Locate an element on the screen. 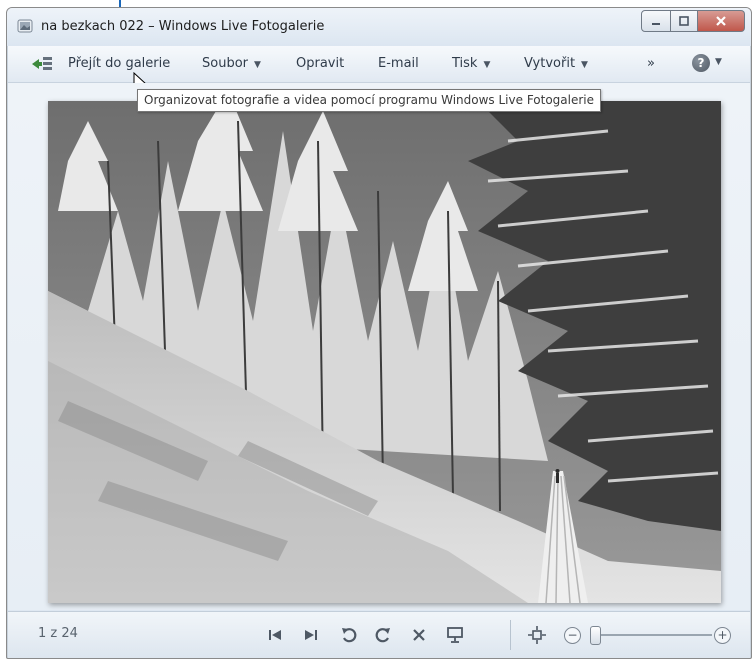 This screenshot has width=754, height=661. window-controls is located at coordinates (693, 21).